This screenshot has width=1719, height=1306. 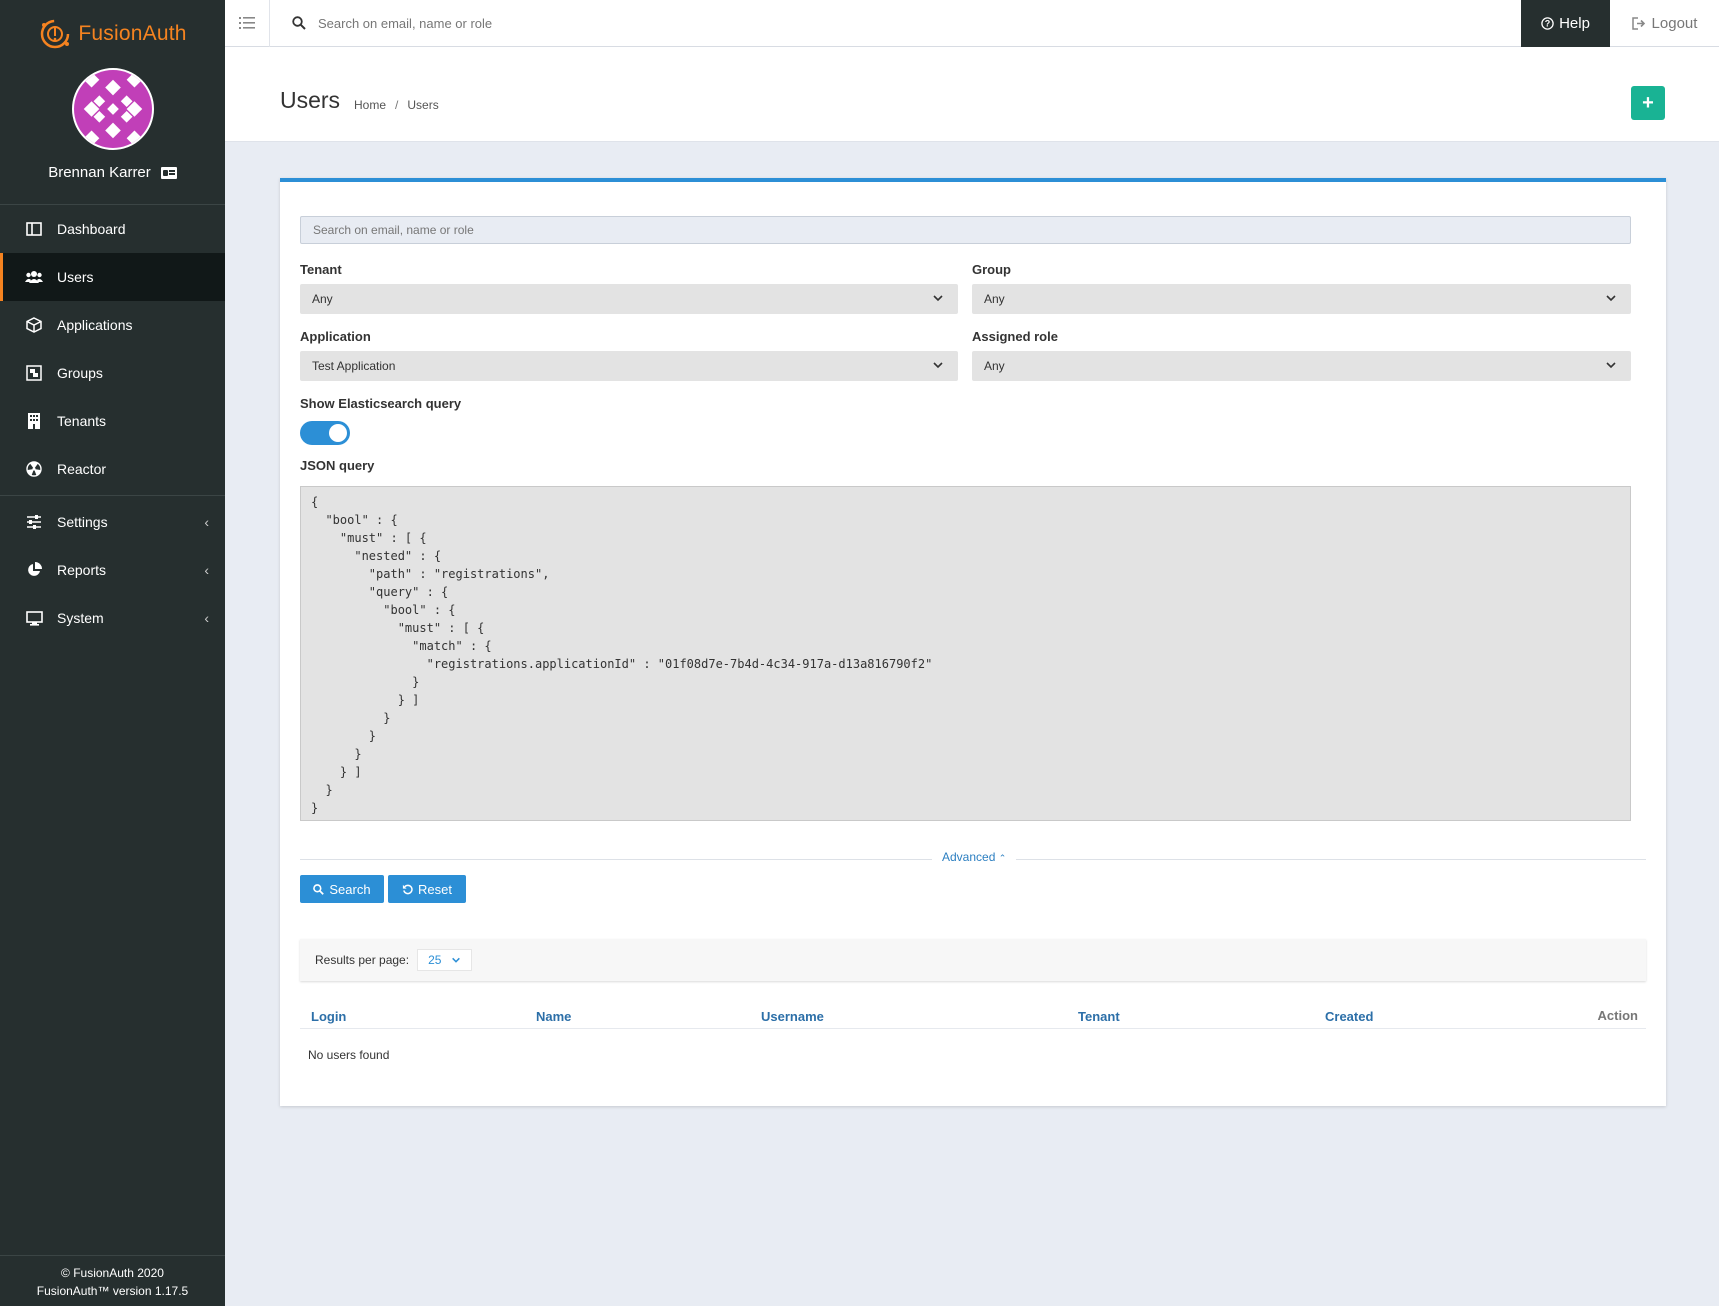 What do you see at coordinates (1617, 1015) in the screenshot?
I see `column-action: Action` at bounding box center [1617, 1015].